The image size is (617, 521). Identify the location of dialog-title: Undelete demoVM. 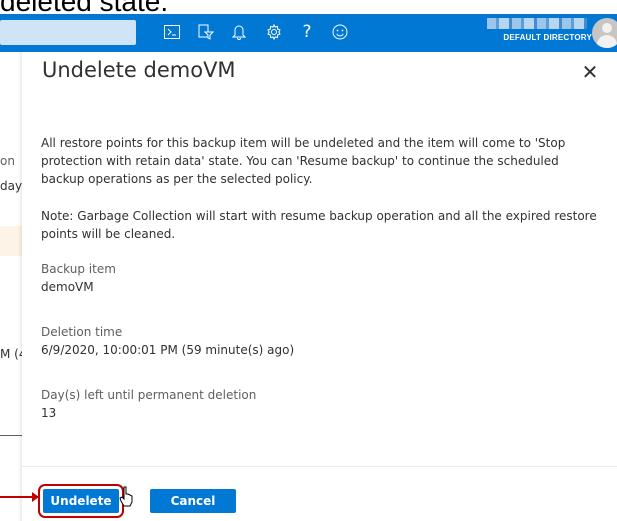
(139, 70).